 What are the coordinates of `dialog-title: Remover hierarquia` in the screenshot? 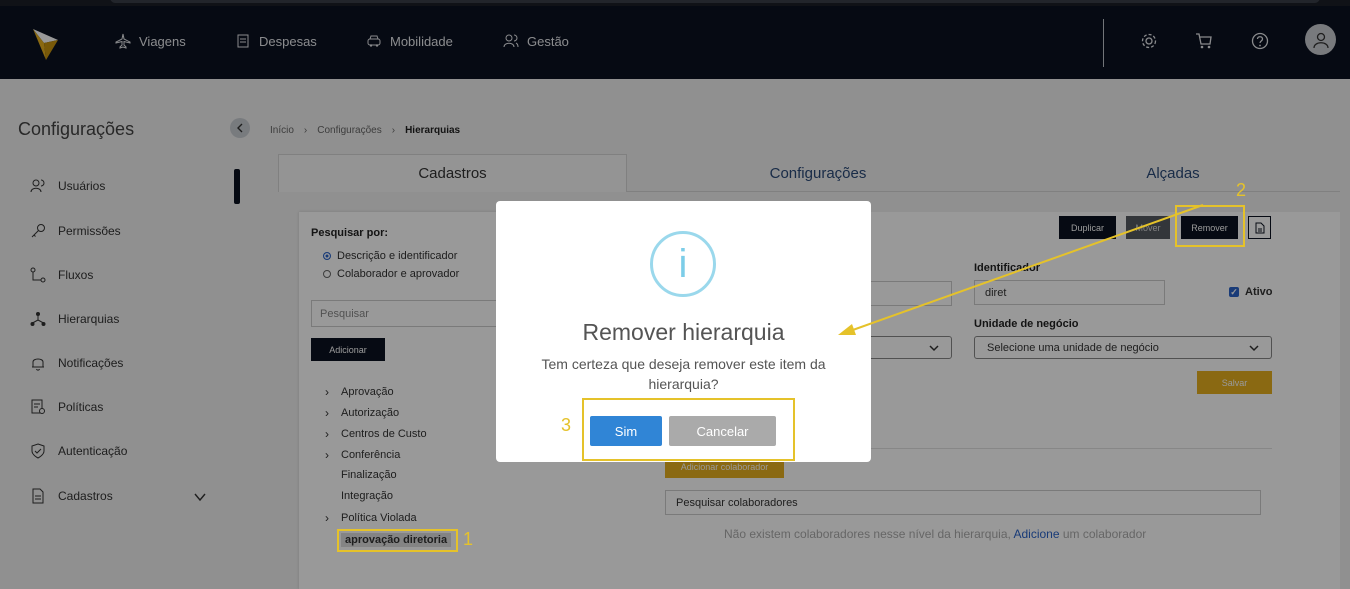 It's located at (683, 332).